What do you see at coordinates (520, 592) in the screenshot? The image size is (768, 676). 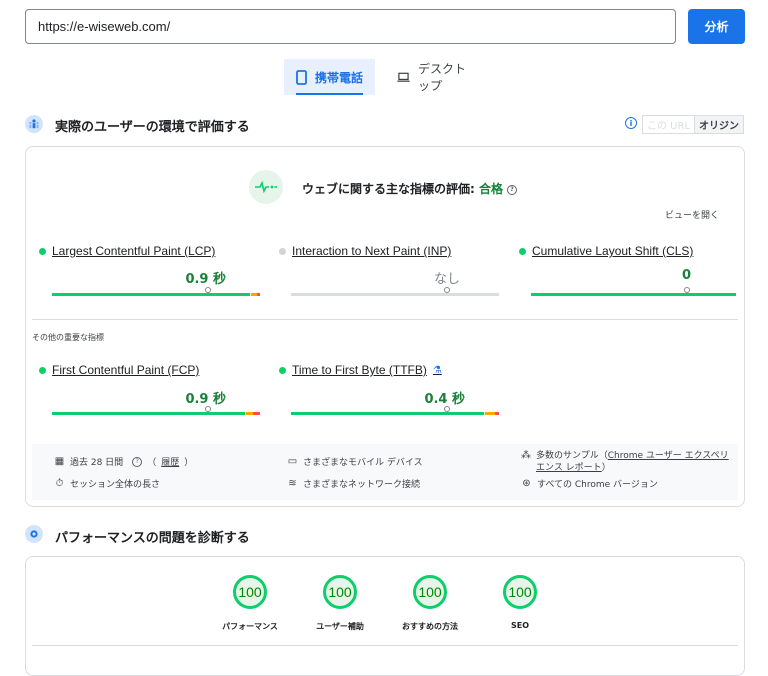 I see `seo-score-gauge: 100` at bounding box center [520, 592].